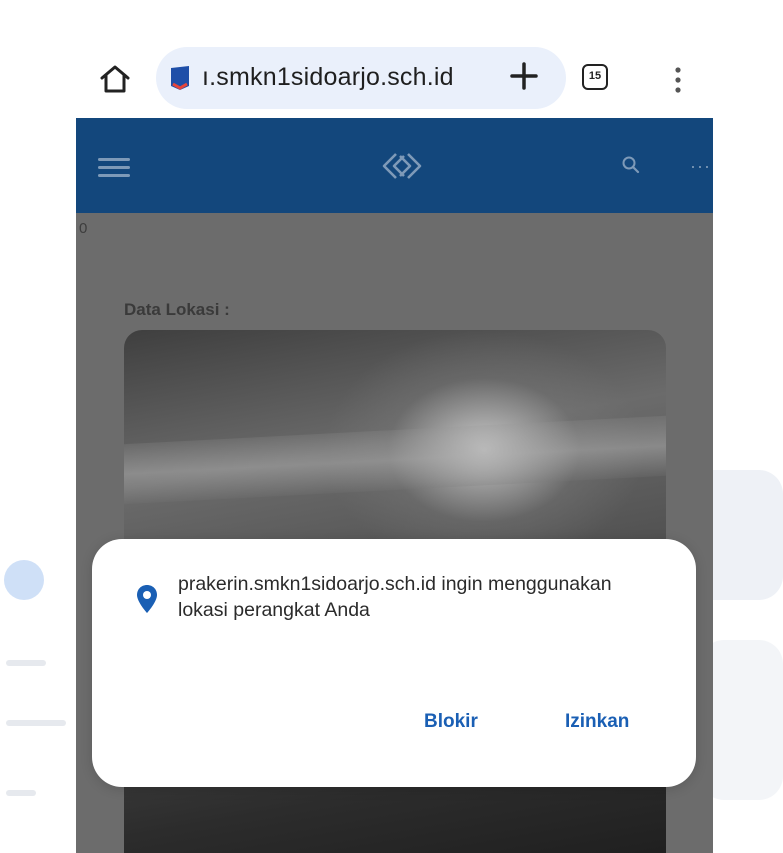  Describe the element at coordinates (328, 77) in the screenshot. I see `address-text: ı.smkn1sidoarjo.sch.id` at that location.